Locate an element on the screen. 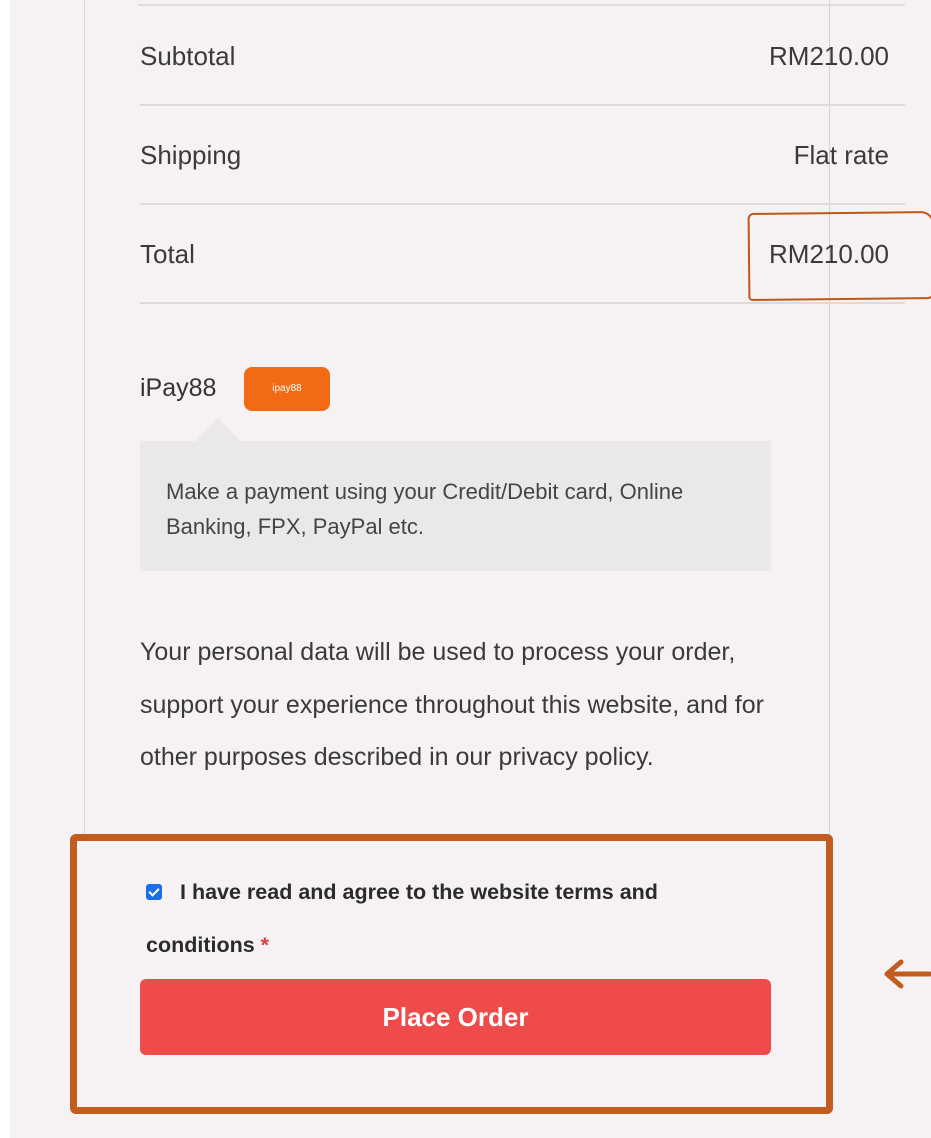 This screenshot has height=1138, width=931. shipping-value: Flat rate is located at coordinates (841, 155).